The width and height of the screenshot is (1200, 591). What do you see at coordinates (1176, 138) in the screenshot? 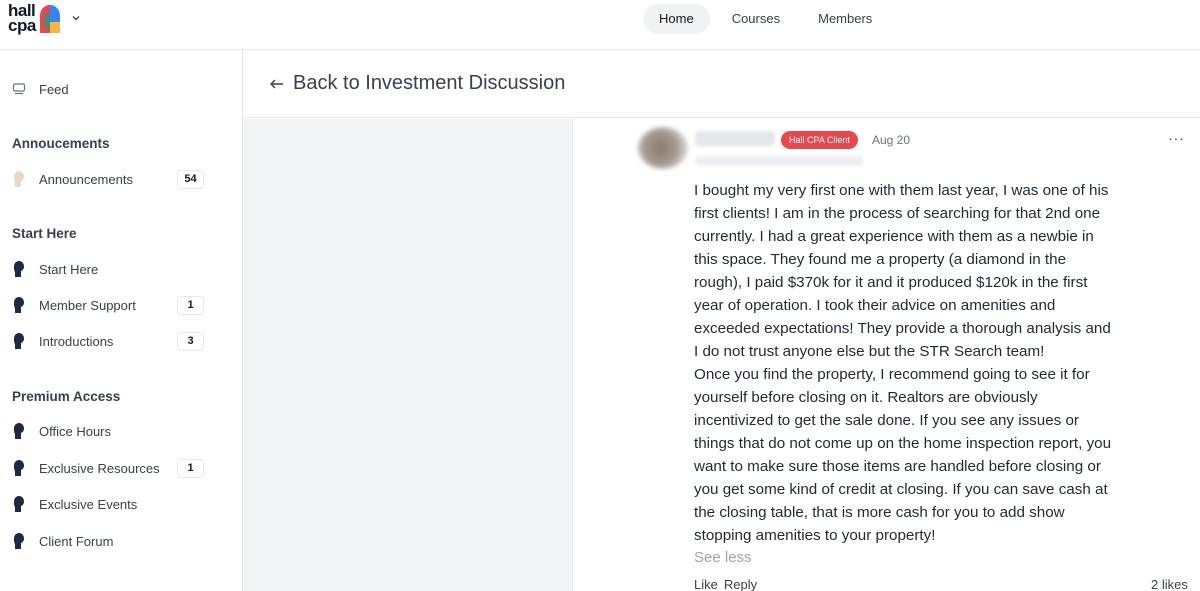
I see `more-options-icon: ···` at bounding box center [1176, 138].